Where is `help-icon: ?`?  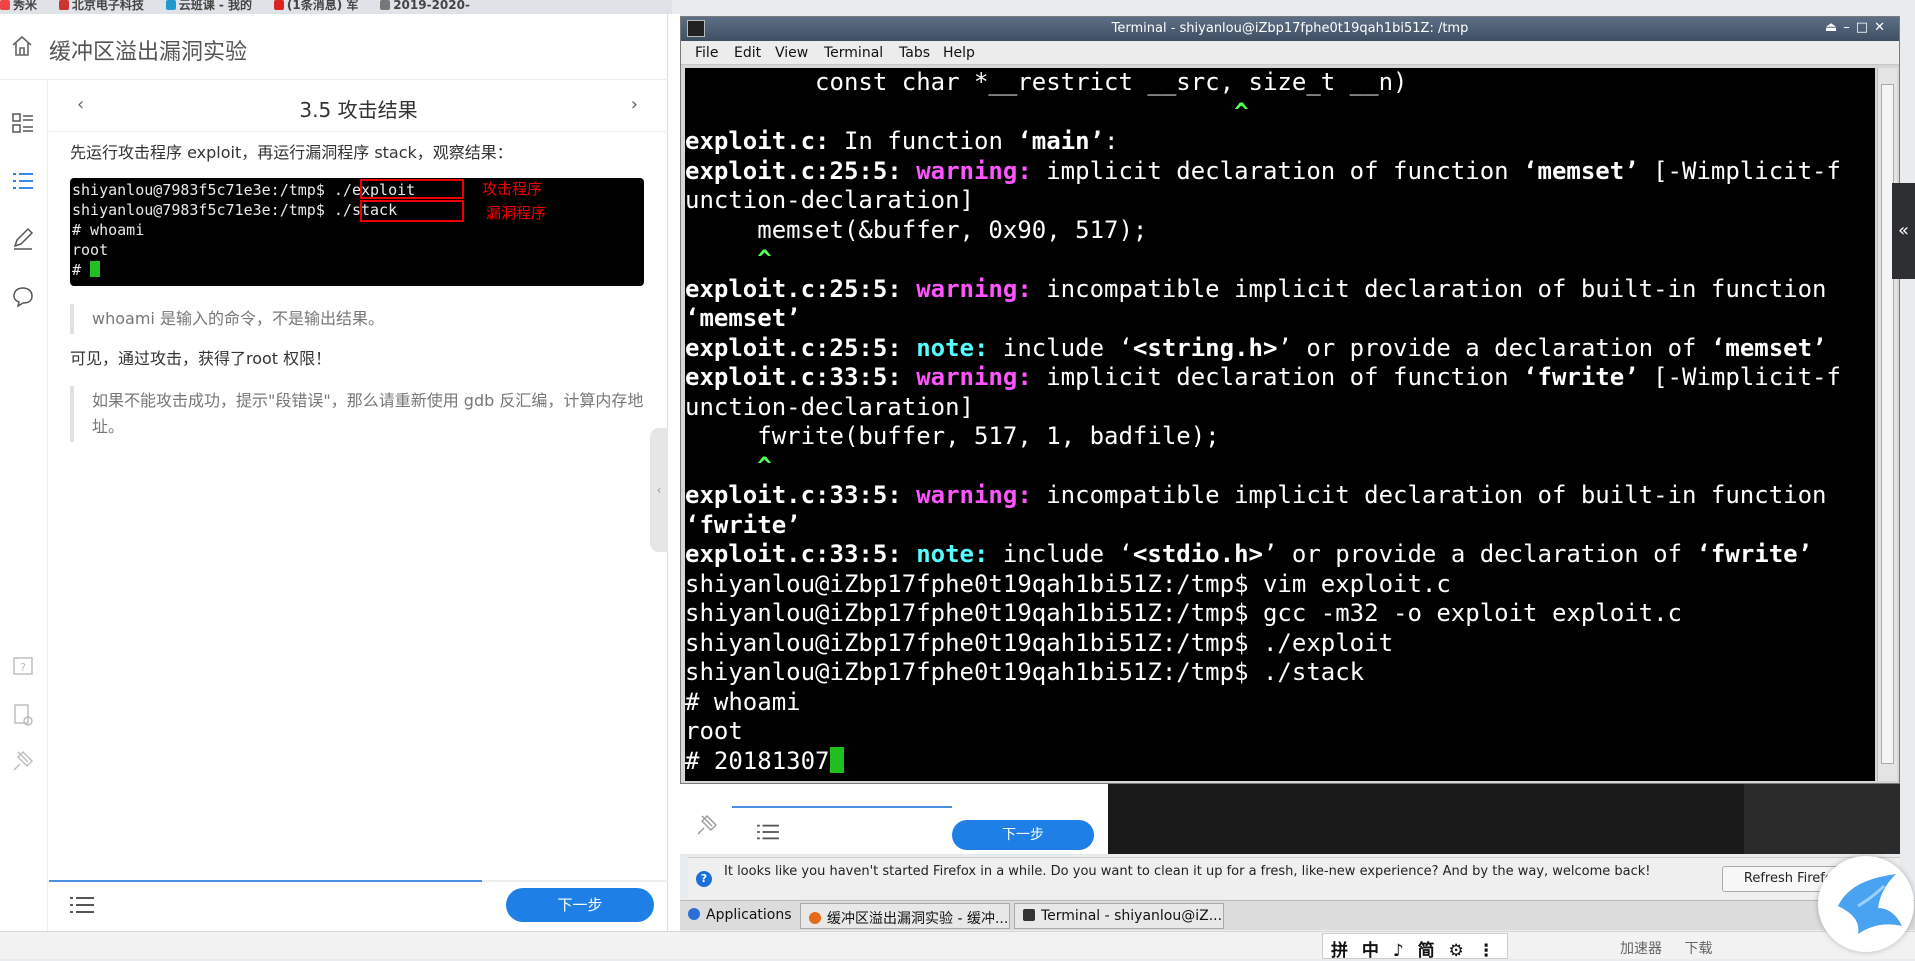
help-icon: ? is located at coordinates (23, 667).